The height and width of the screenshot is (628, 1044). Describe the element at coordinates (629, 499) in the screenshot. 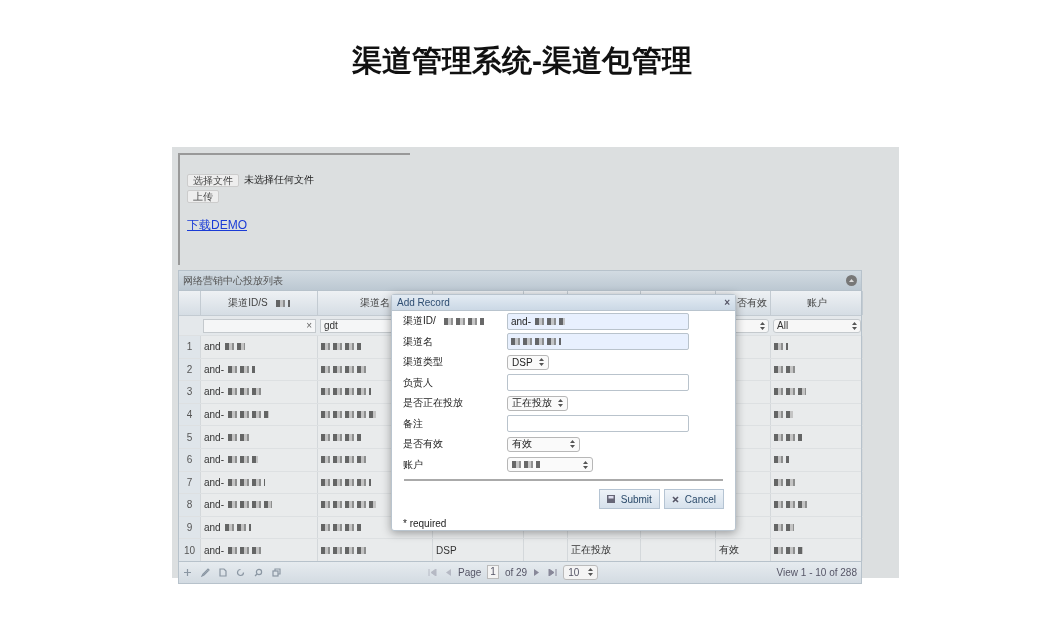

I see `submit-button: Submit` at that location.